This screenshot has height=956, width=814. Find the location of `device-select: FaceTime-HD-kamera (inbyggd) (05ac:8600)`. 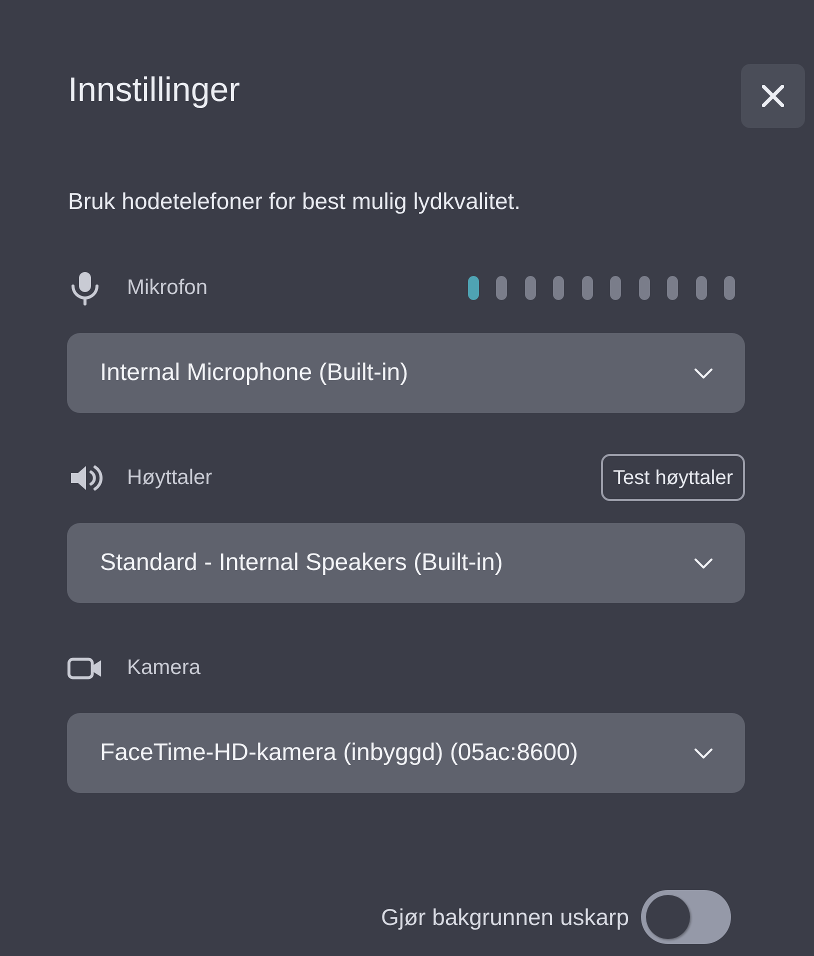

device-select: FaceTime-HD-kamera (inbyggd) (05ac:8600) is located at coordinates (406, 753).